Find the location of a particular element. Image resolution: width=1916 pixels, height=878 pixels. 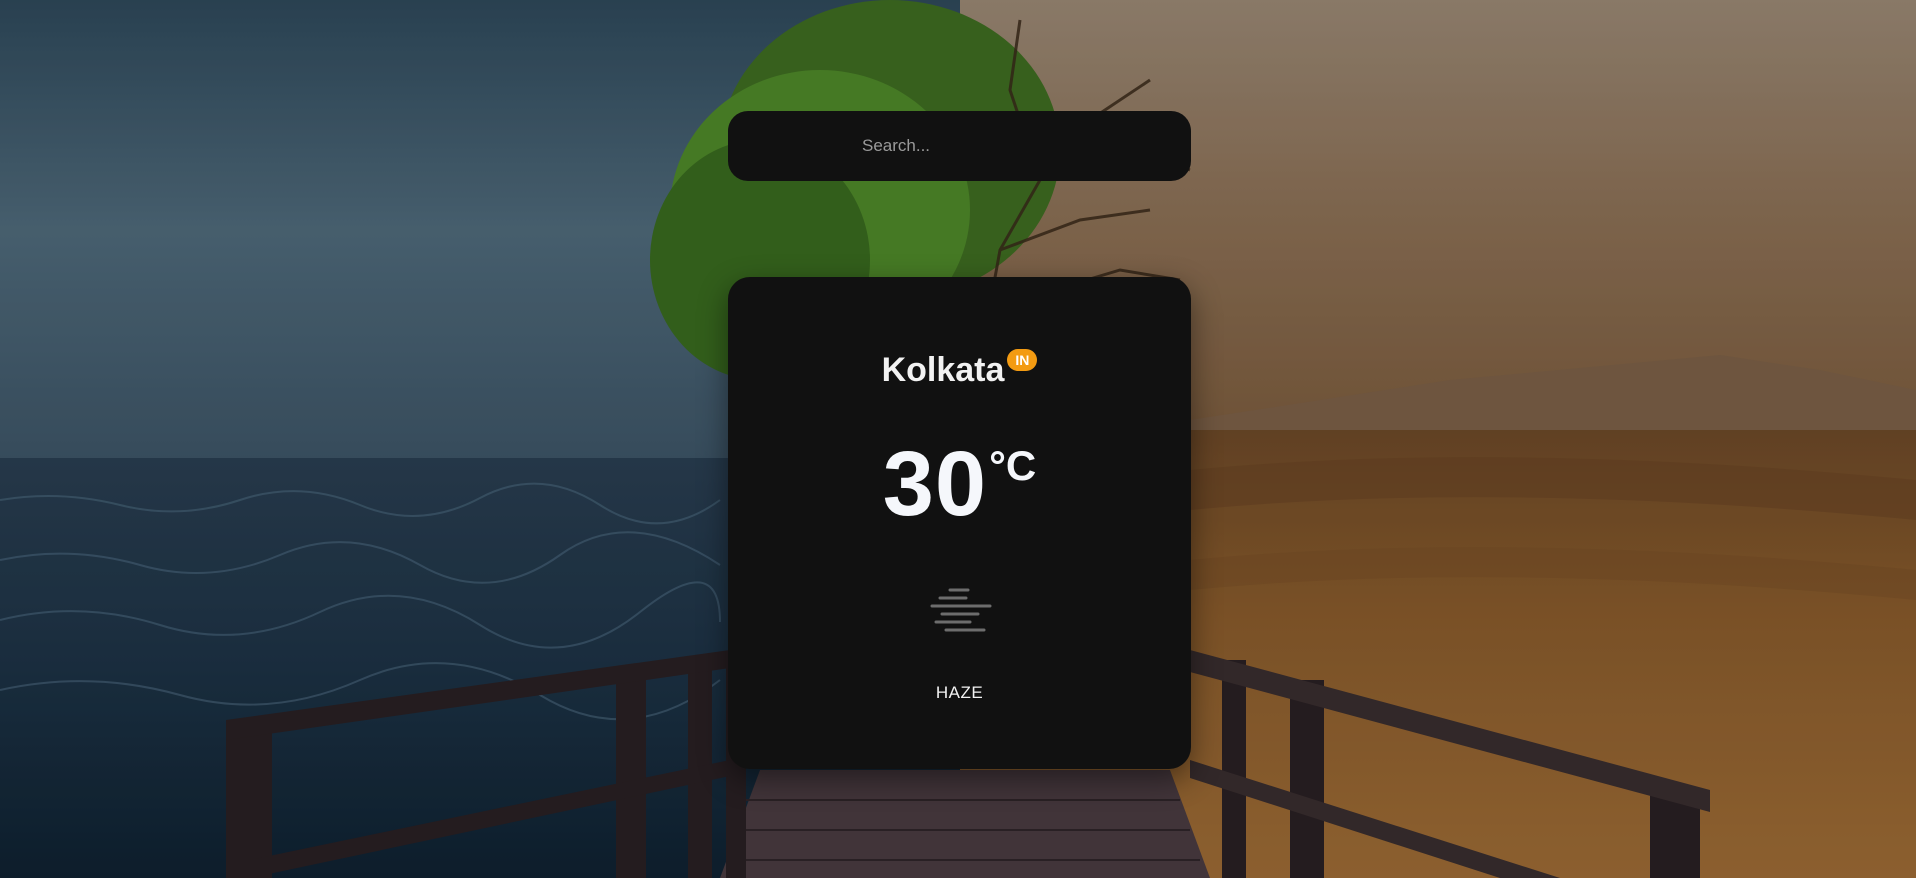

weather-card: Kolkata IN 30°C HAZE is located at coordinates (959, 523).